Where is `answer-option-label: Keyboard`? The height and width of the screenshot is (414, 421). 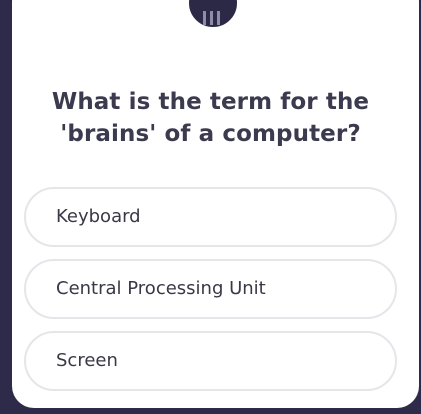
answer-option-label: Keyboard is located at coordinates (98, 216).